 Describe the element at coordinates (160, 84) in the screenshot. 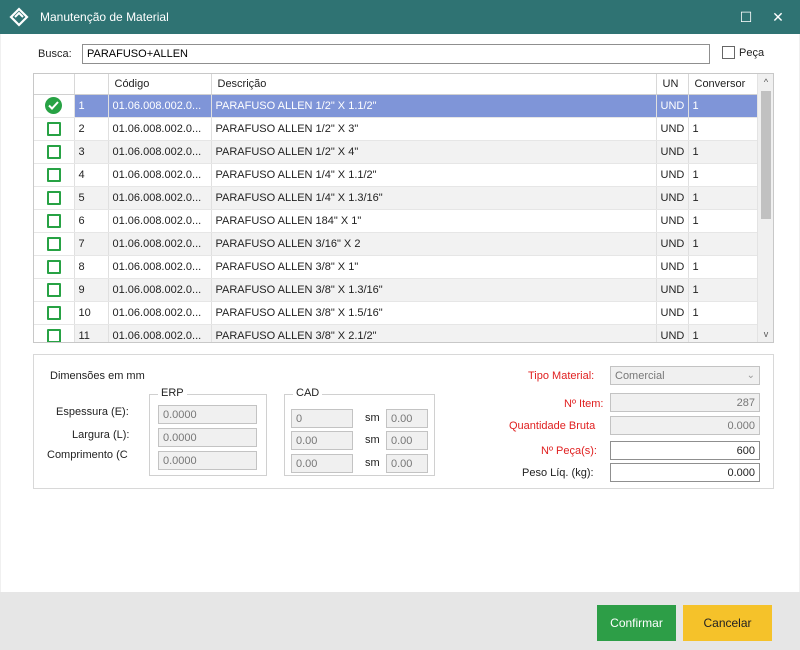

I see `col-header-codigo: Código` at that location.